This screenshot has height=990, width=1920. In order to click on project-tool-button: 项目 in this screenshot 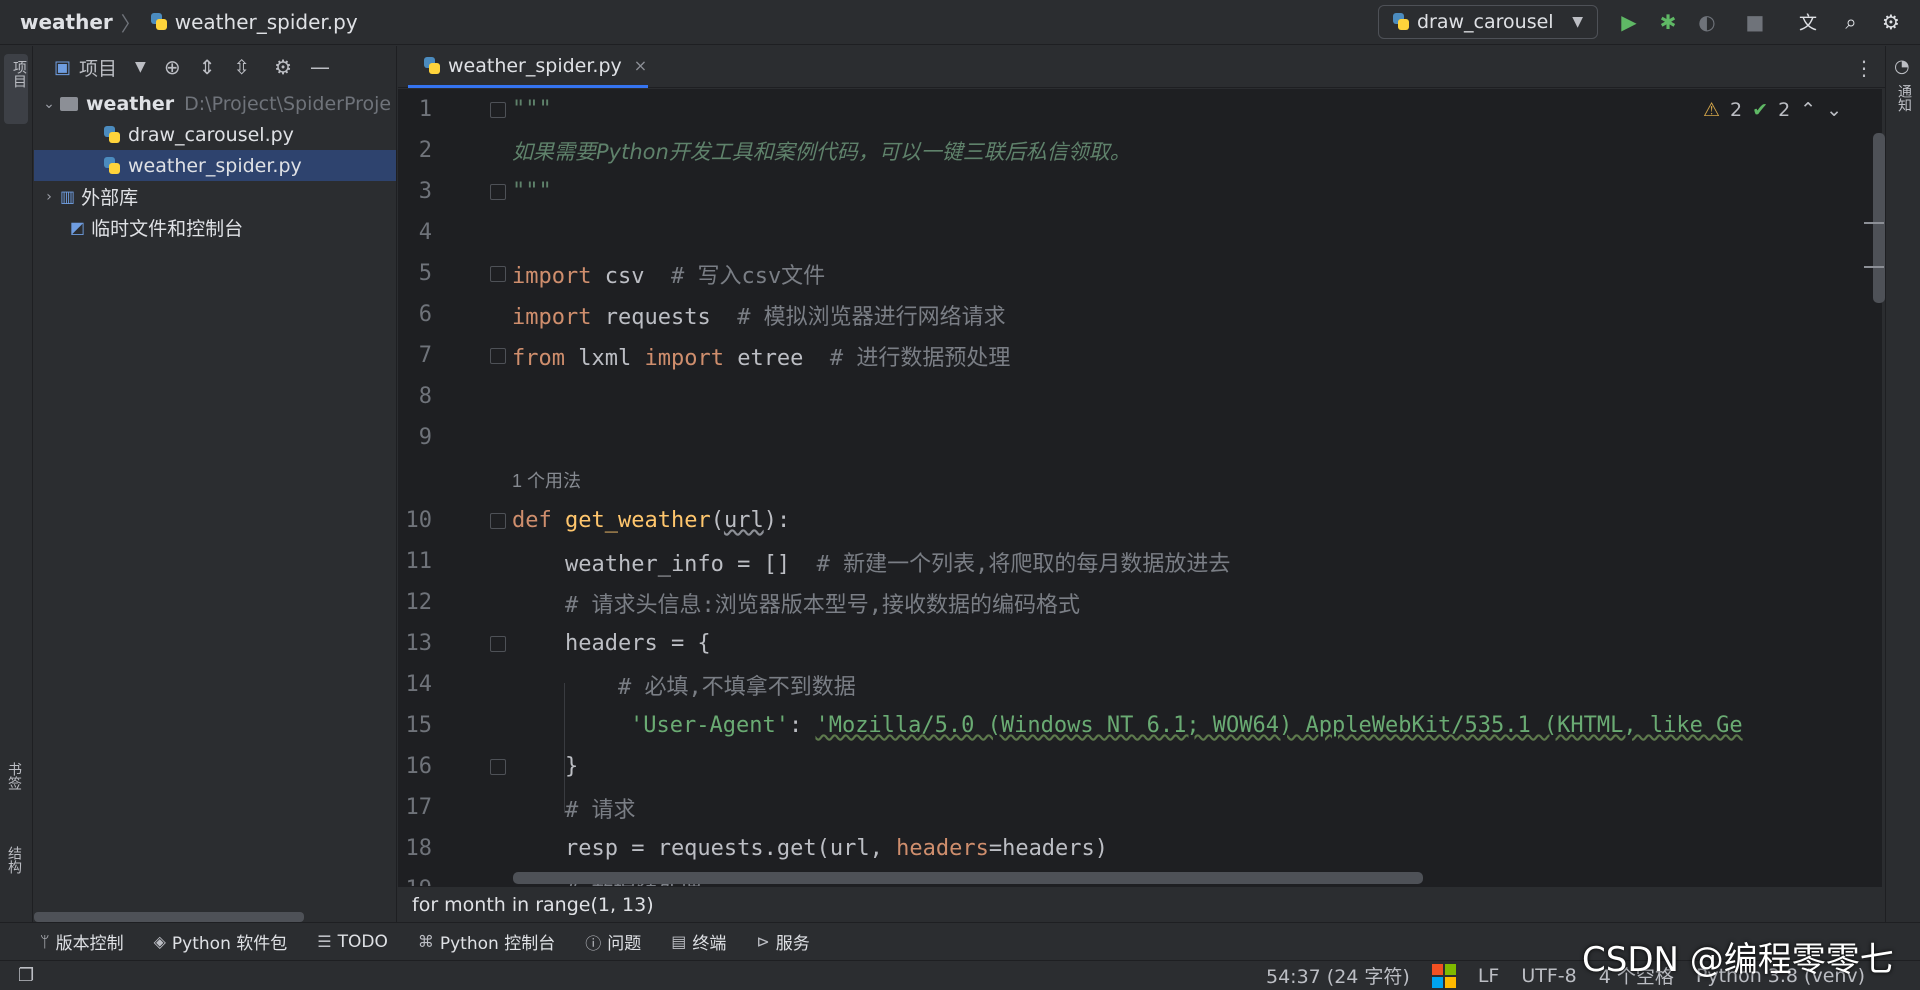, I will do `click(16, 89)`.